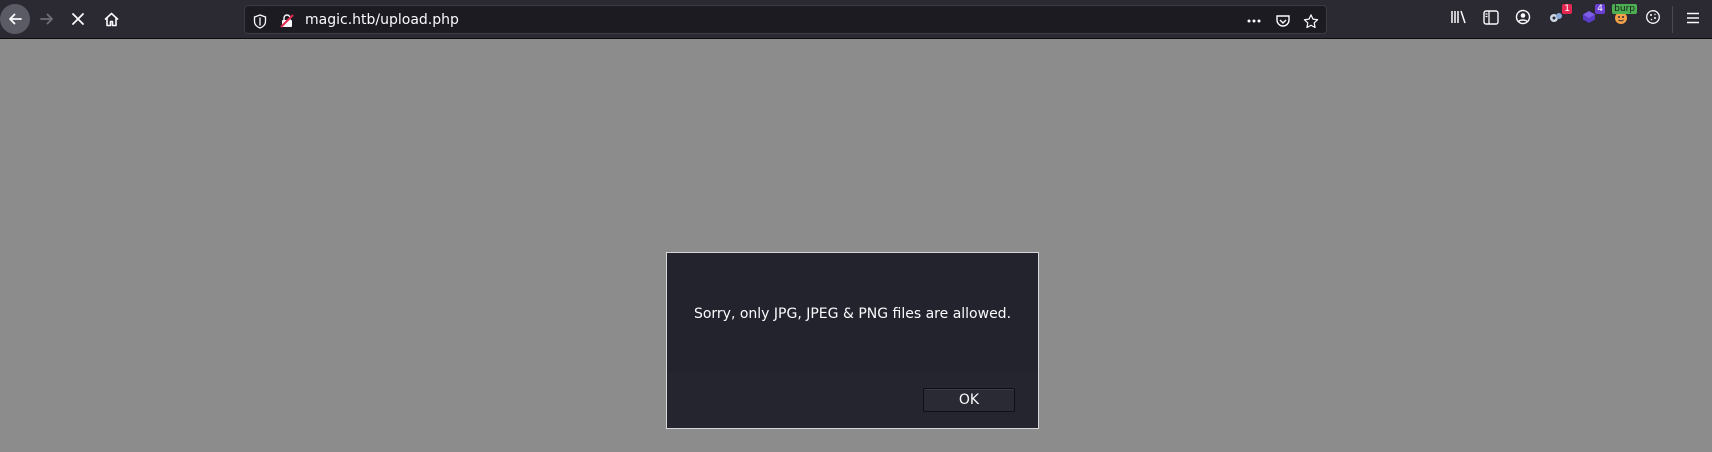 Image resolution: width=1712 pixels, height=452 pixels. Describe the element at coordinates (1592, 16) in the screenshot. I see `extension-button-2: 4` at that location.